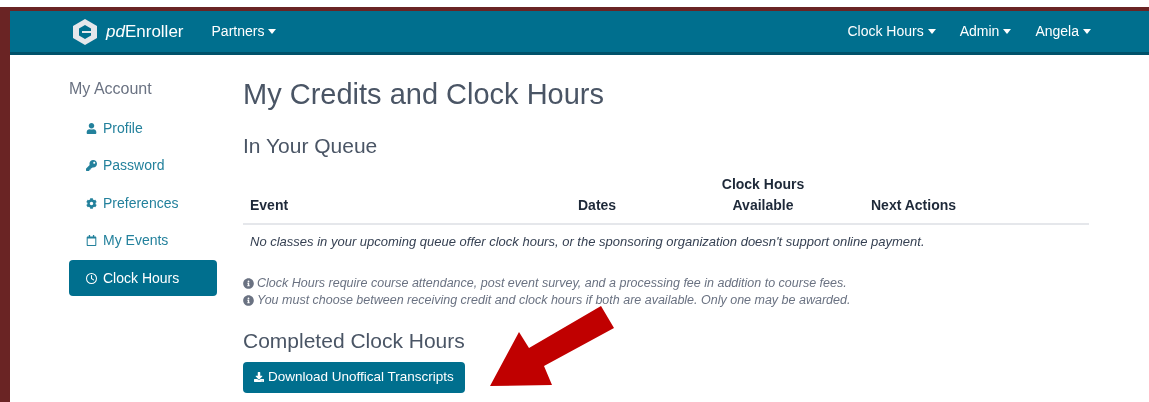 This screenshot has width=1149, height=402. Describe the element at coordinates (259, 377) in the screenshot. I see `download-icon` at that location.